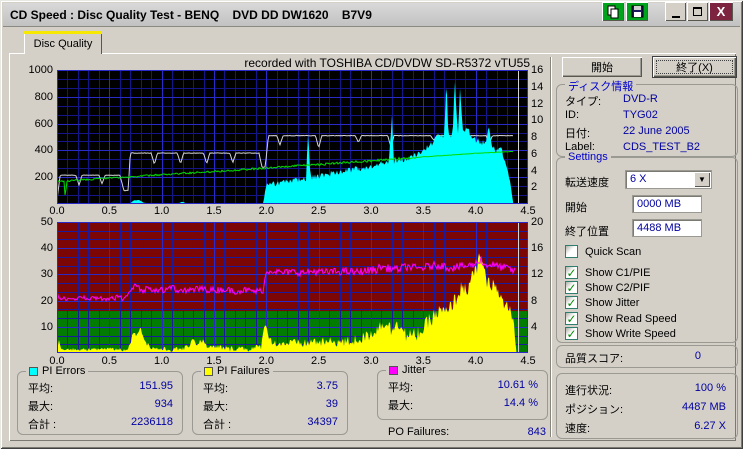 Image resolution: width=743 pixels, height=449 pixels. I want to click on maximize-icon, so click(697, 11).